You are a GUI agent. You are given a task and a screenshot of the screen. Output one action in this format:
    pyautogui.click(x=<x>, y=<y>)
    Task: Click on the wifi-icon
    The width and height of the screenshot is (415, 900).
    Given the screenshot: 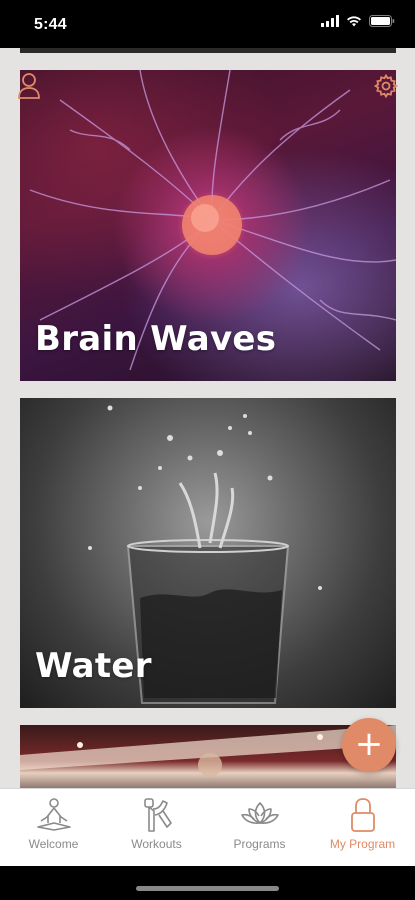 What is the action you would take?
    pyautogui.click(x=354, y=21)
    